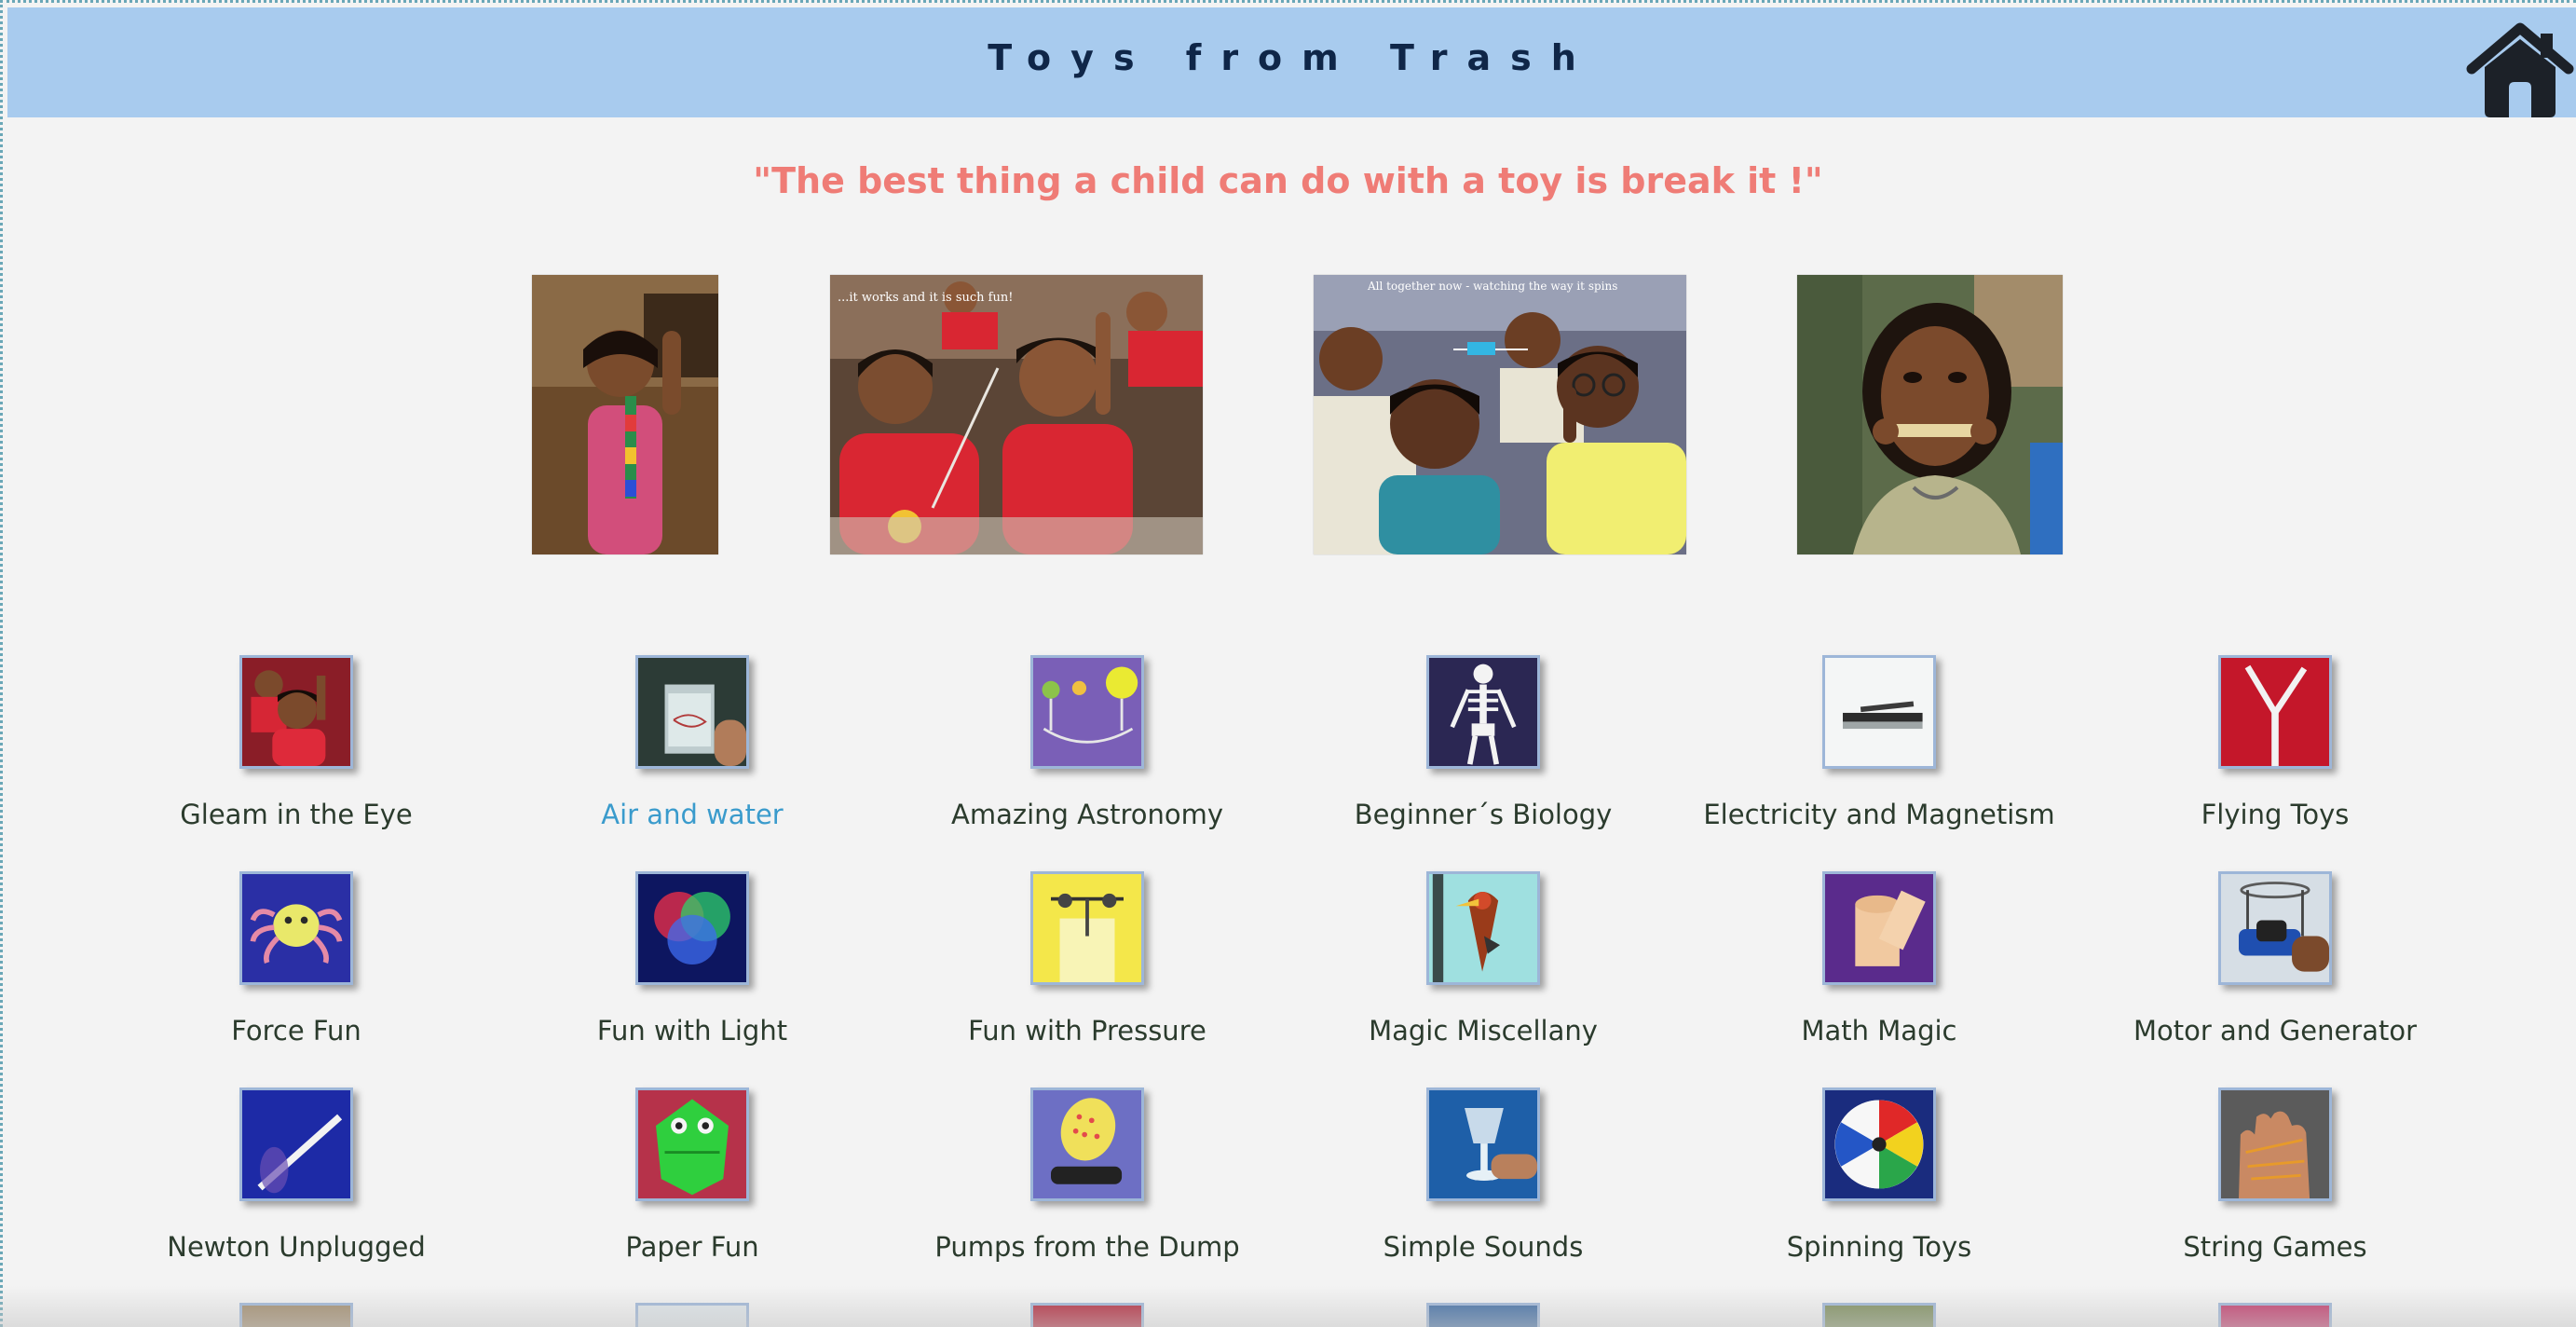 This screenshot has width=2576, height=1327. I want to click on category-link: Flying Toys, so click(2275, 814).